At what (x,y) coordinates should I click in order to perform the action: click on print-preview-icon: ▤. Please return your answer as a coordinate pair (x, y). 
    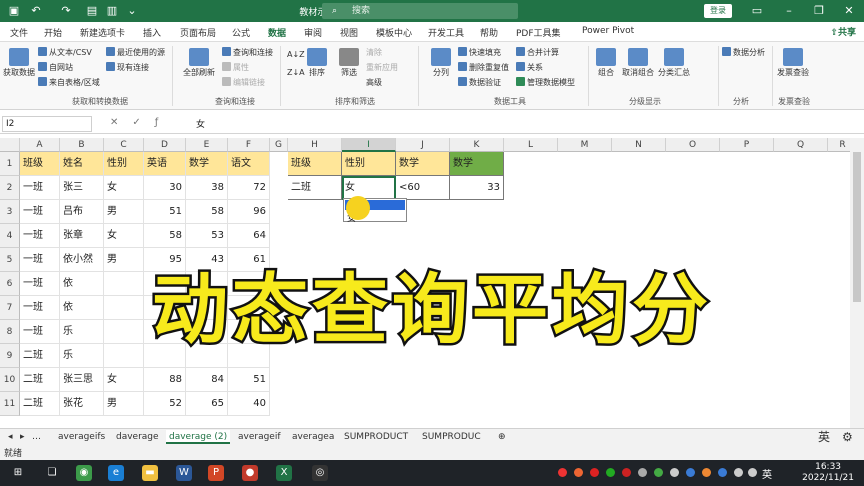
    Looking at the image, I should click on (92, 11).